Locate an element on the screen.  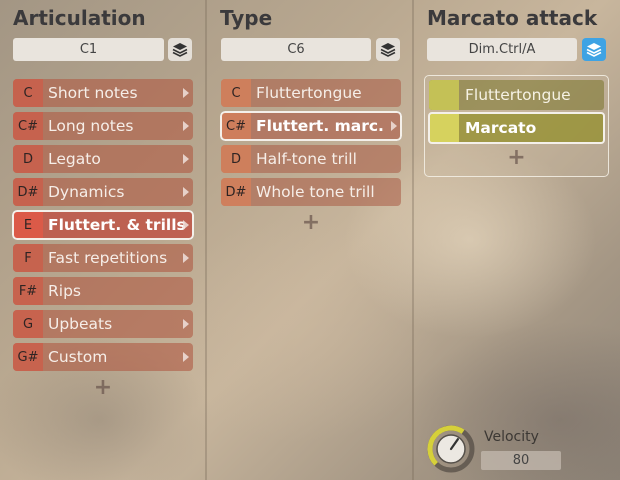
articulation-layers-button is located at coordinates (180, 49).